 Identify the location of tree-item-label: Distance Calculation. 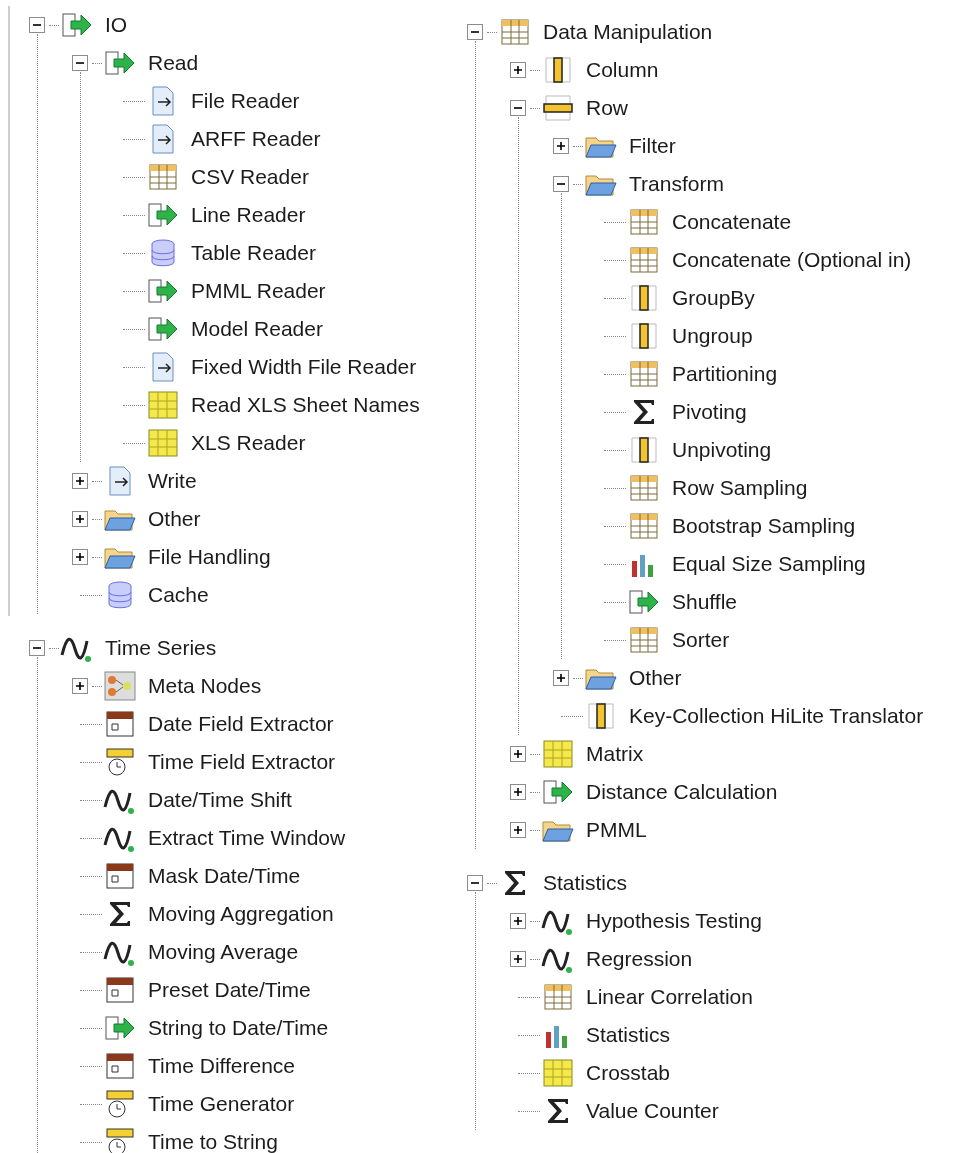
(682, 792).